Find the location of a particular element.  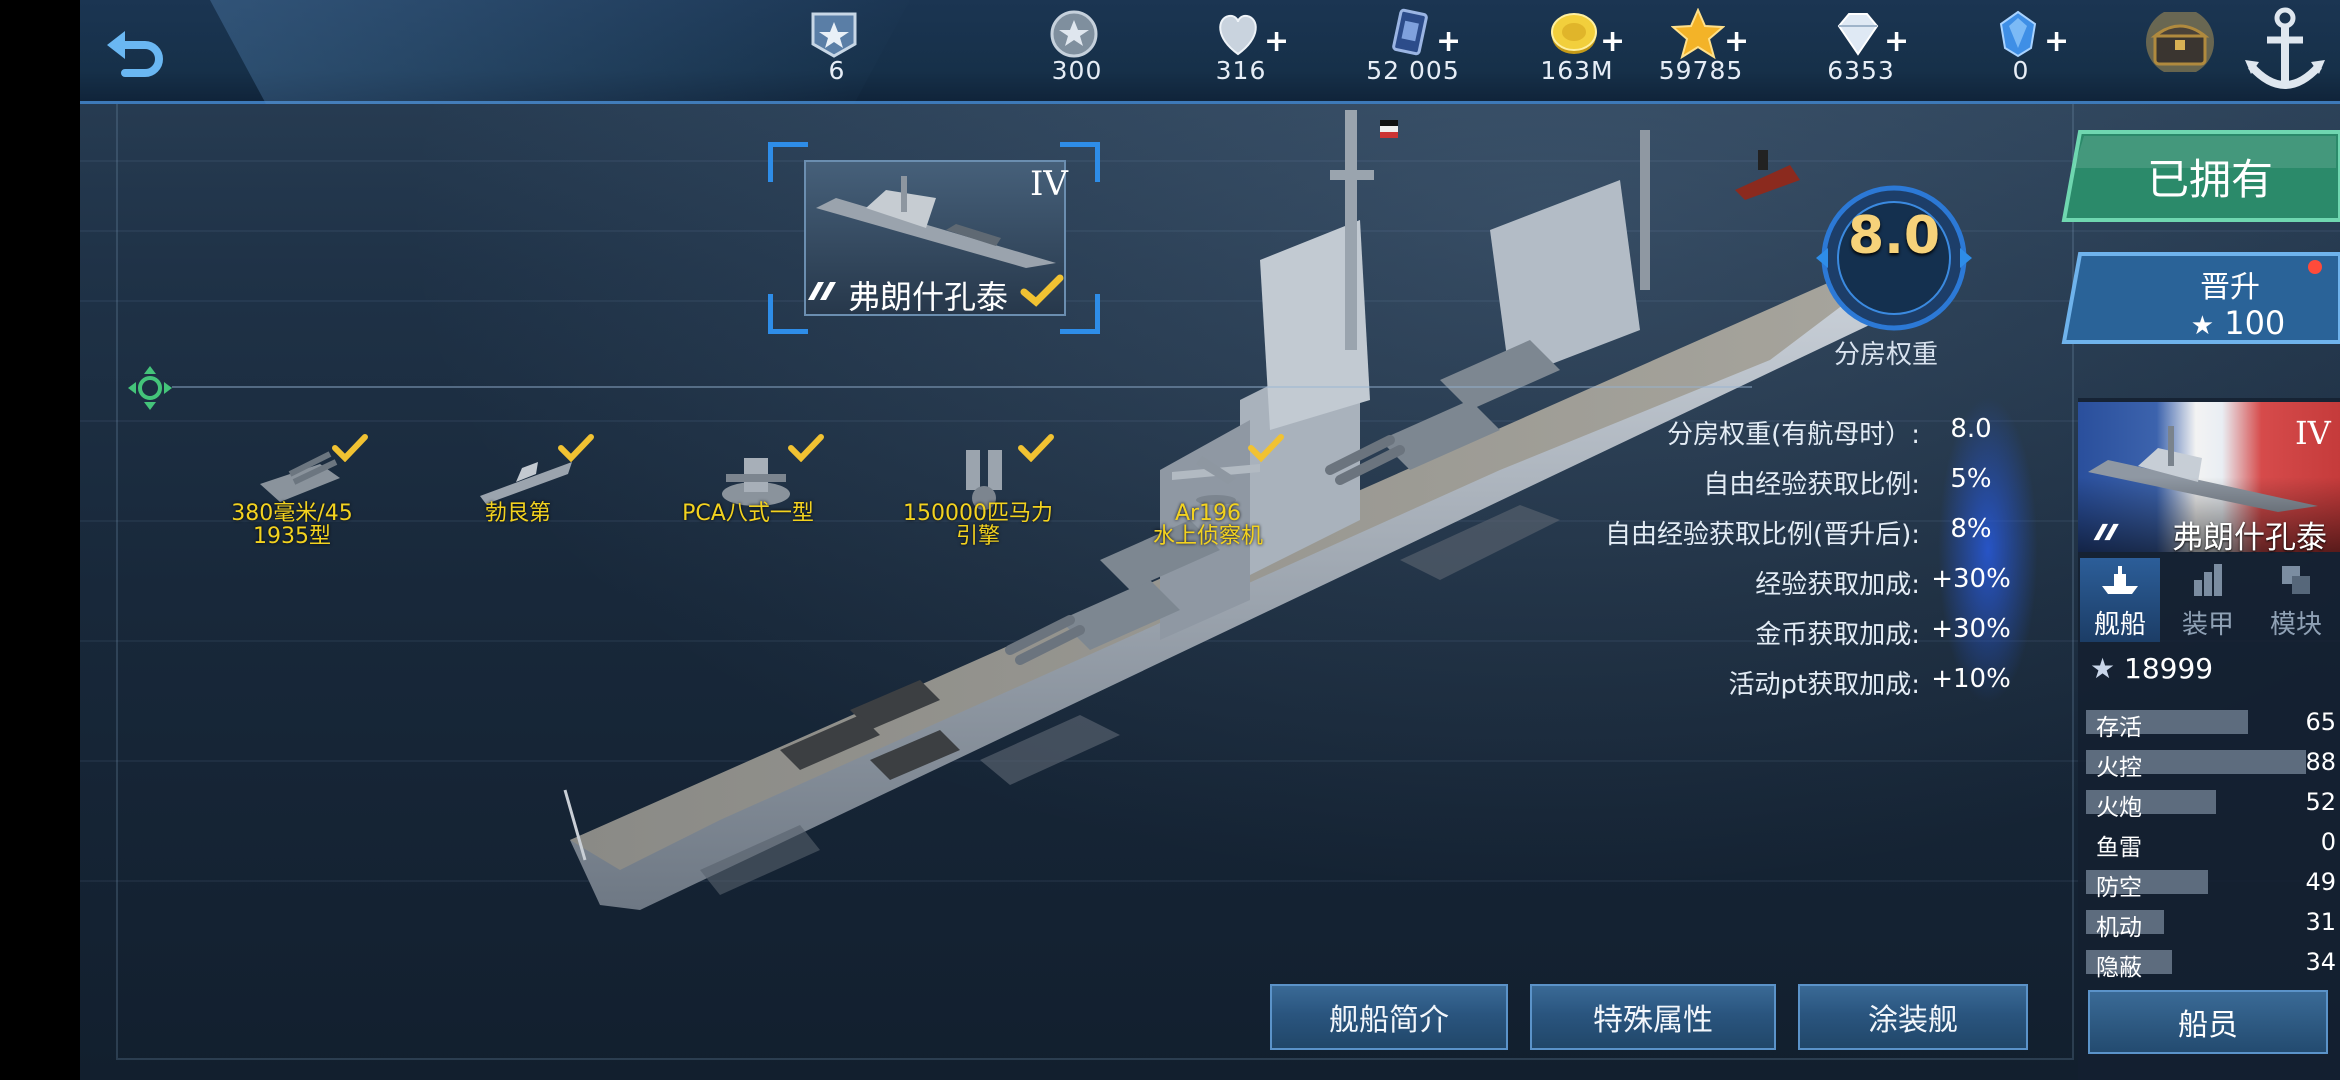

silver-star-coin-icon is located at coordinates (1074, 34).